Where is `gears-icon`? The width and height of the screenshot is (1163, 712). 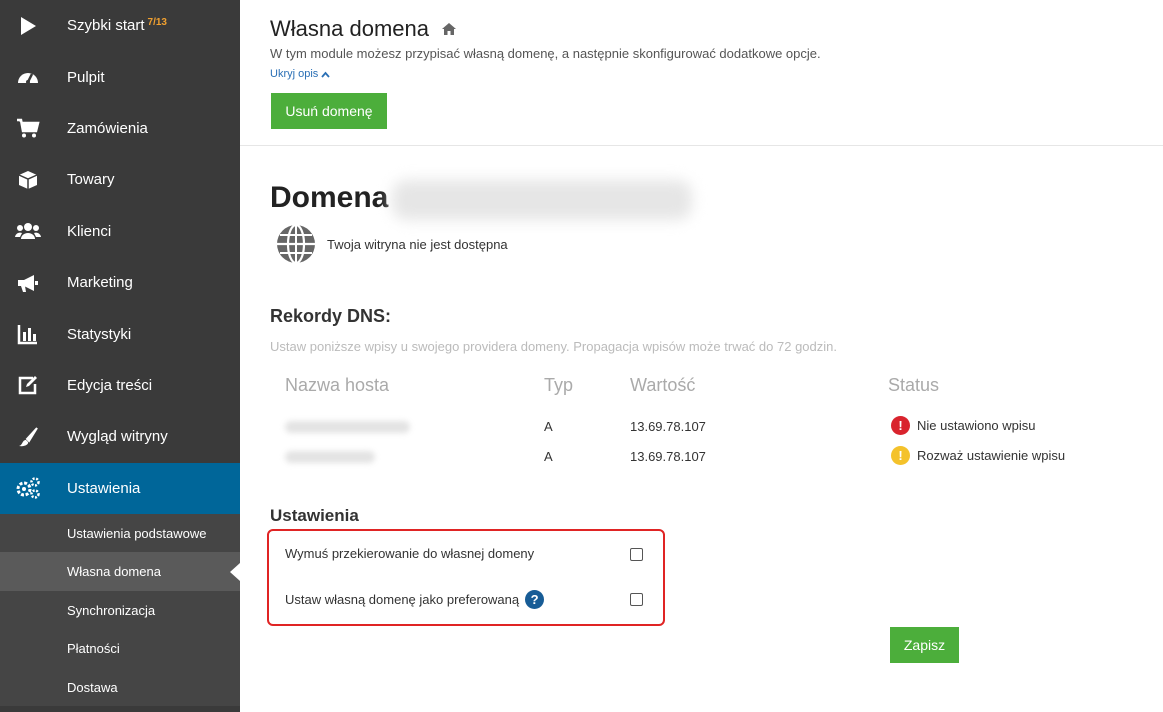
gears-icon is located at coordinates (28, 488).